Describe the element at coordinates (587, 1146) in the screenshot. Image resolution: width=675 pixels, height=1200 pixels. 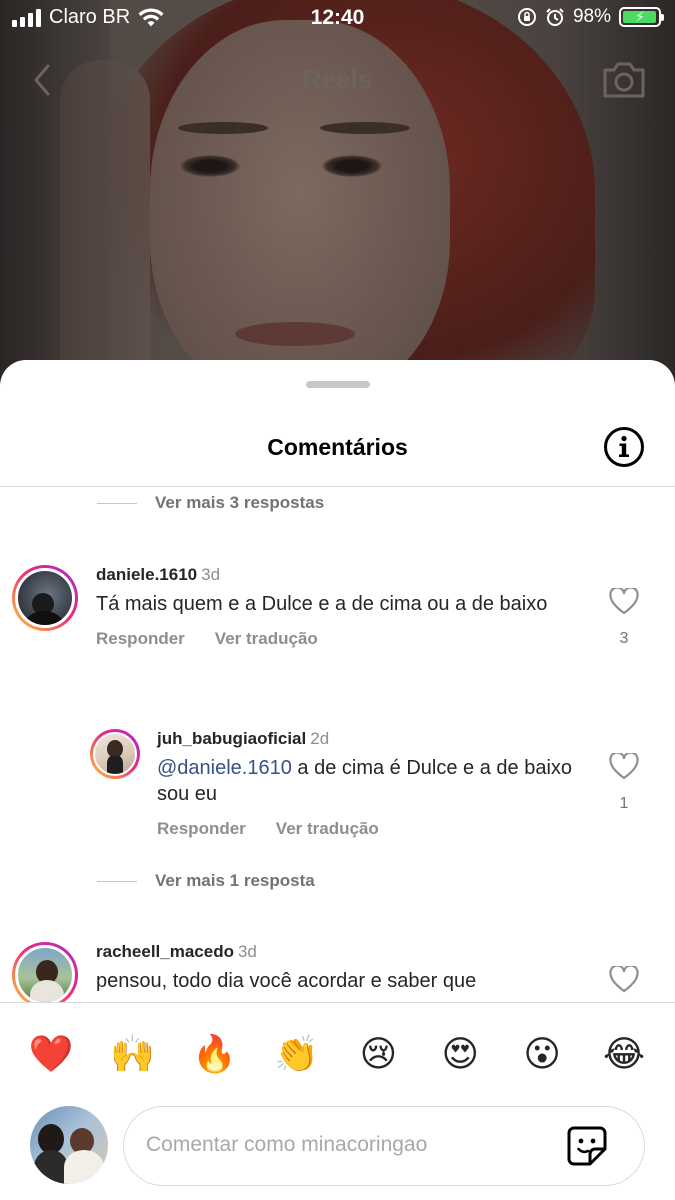
I see `sticker-icon` at that location.